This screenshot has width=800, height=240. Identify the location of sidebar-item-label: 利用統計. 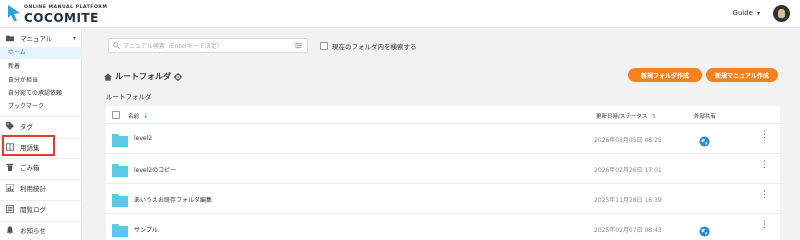
(33, 189).